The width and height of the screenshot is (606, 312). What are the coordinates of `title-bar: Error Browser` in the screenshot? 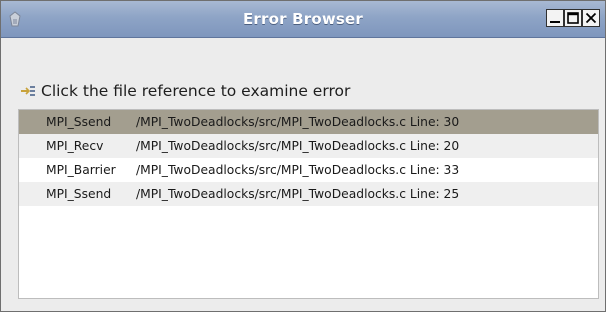 It's located at (303, 19).